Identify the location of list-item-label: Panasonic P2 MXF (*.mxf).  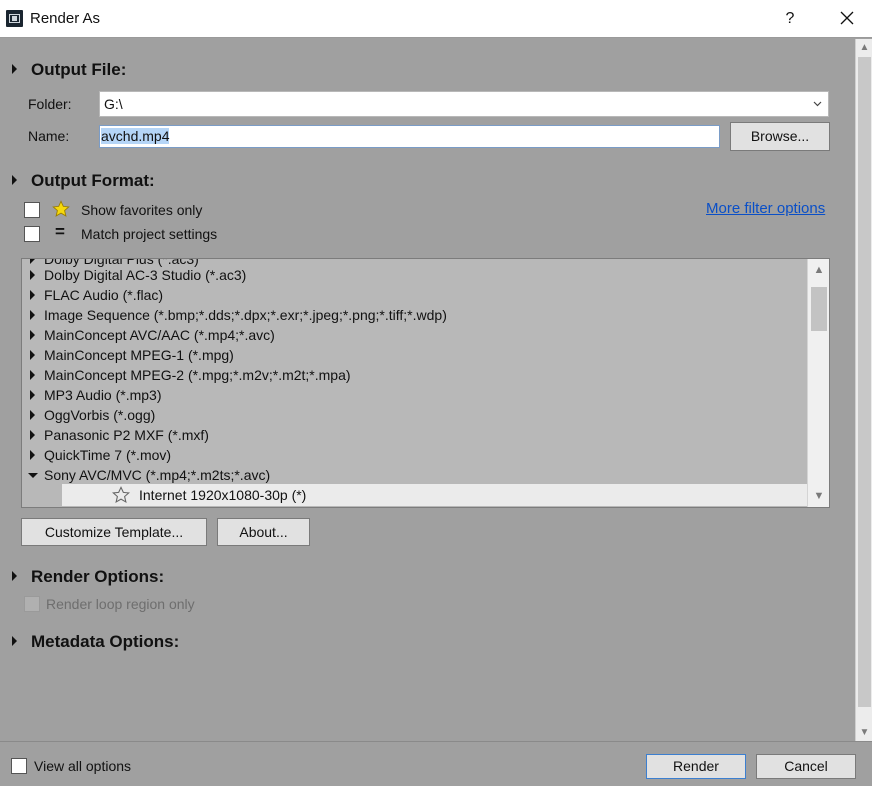
(126, 435).